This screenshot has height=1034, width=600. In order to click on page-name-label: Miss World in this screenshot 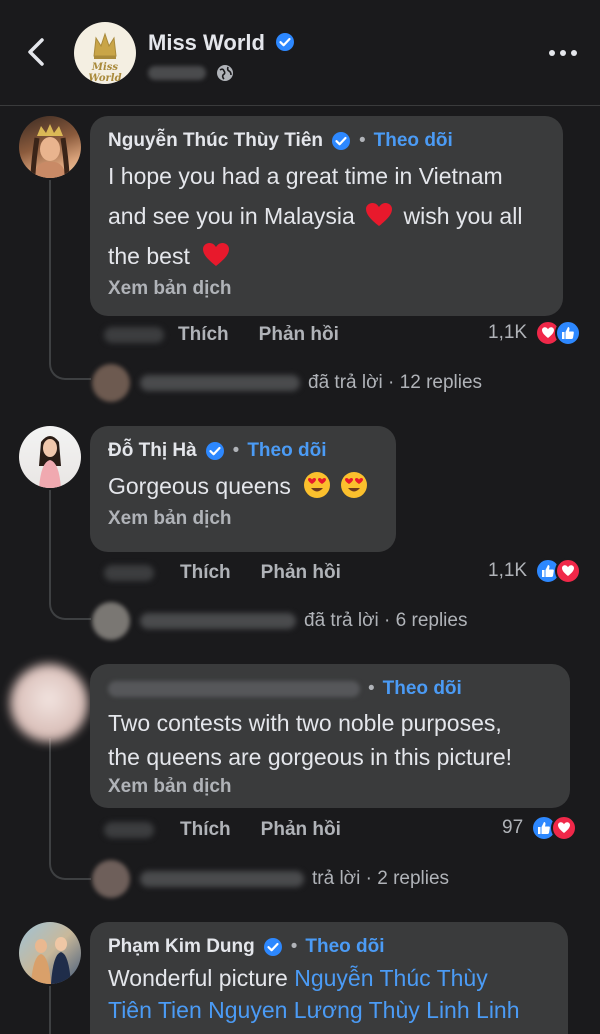, I will do `click(206, 42)`.